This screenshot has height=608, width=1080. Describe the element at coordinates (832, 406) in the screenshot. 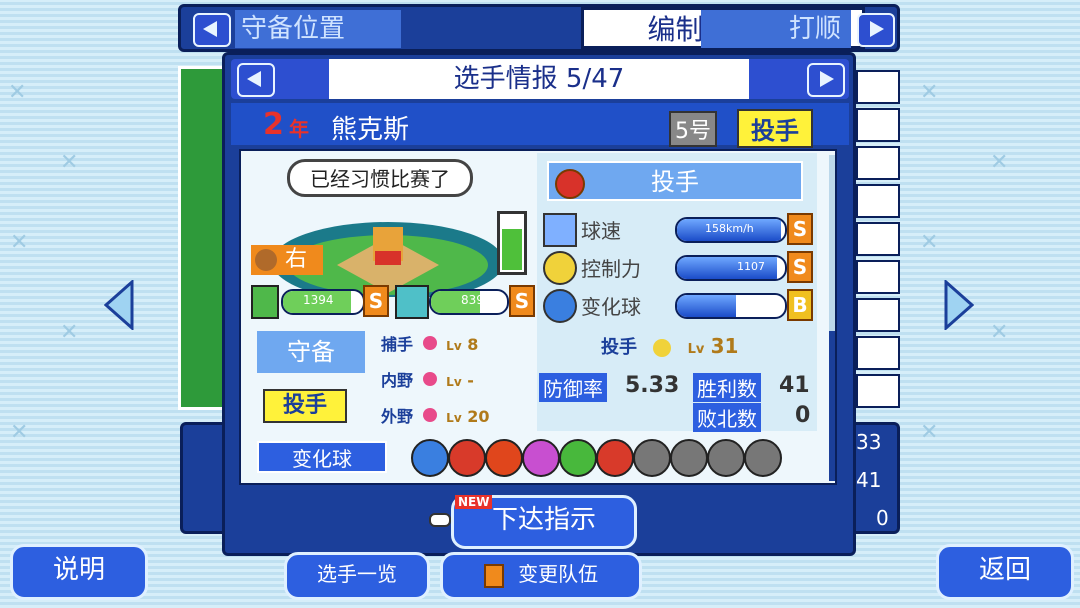

I see `scrollbar-thumb` at that location.